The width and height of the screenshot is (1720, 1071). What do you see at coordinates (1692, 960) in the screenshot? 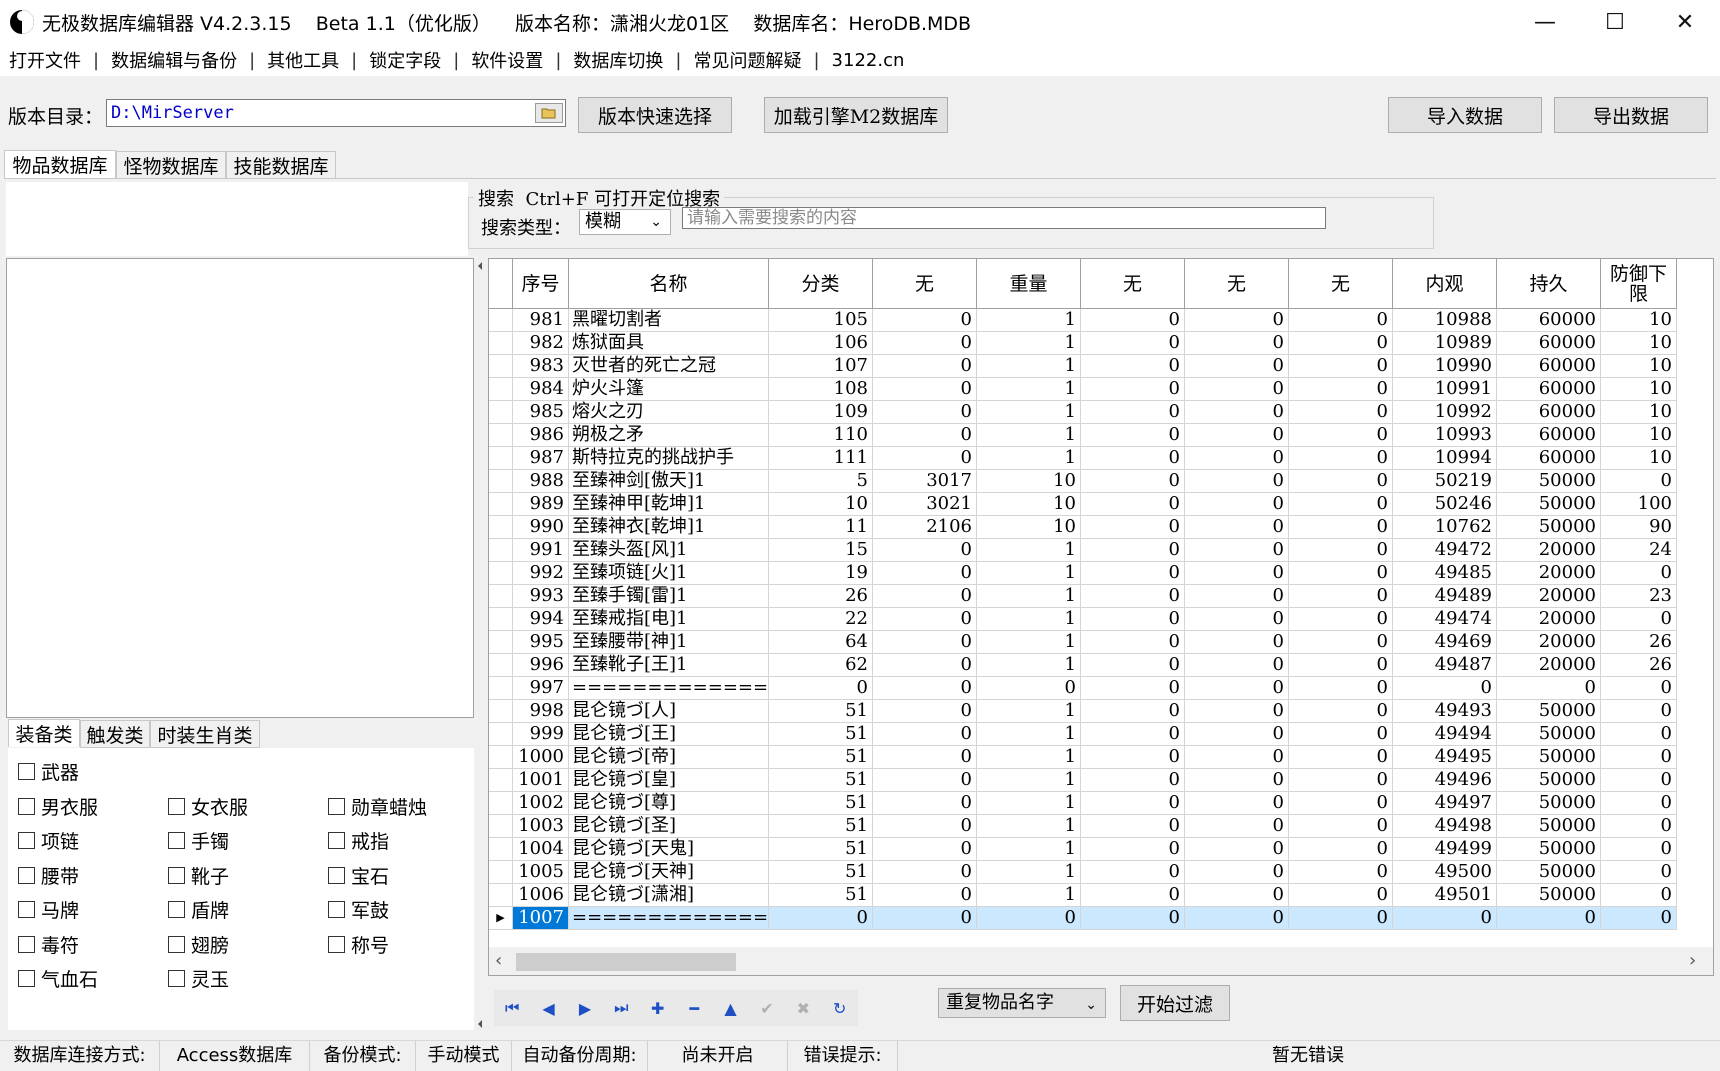
I see `scroll-right-icon: ›` at bounding box center [1692, 960].